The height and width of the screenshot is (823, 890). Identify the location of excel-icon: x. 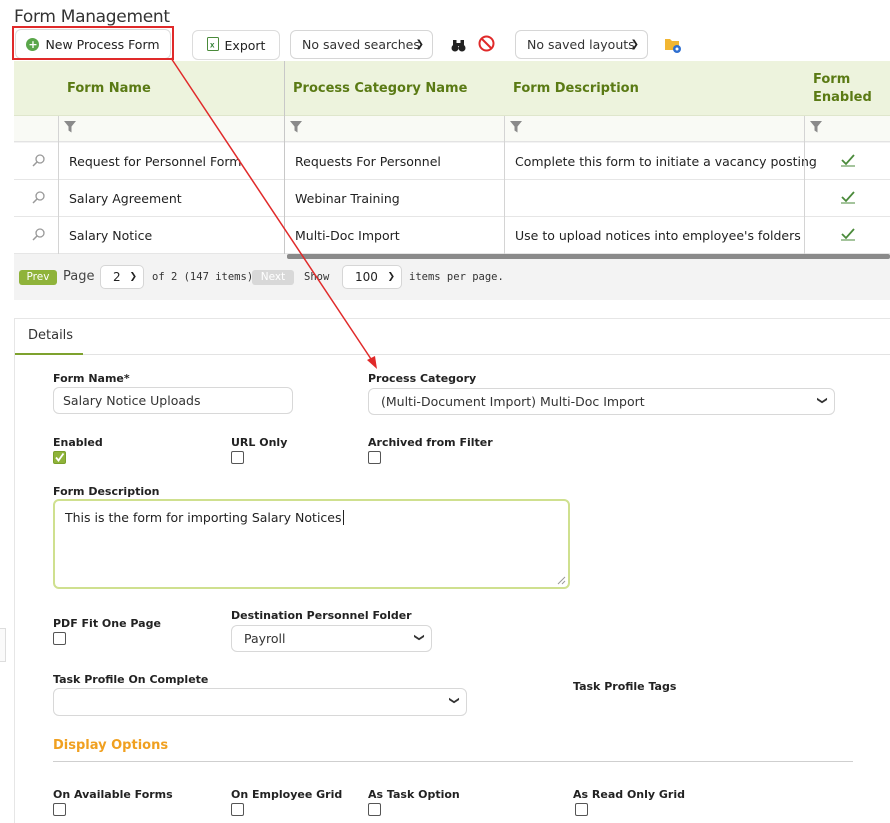
(212, 45).